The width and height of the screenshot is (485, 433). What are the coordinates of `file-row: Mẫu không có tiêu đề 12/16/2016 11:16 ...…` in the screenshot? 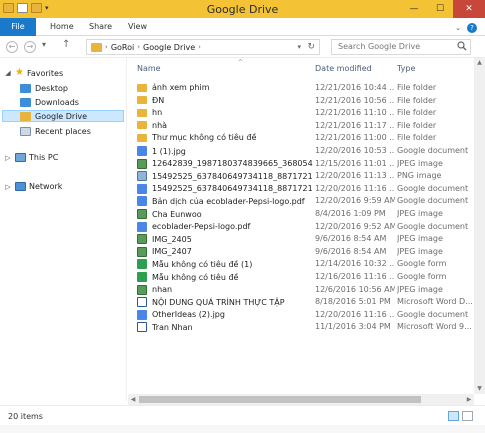 It's located at (301, 277).